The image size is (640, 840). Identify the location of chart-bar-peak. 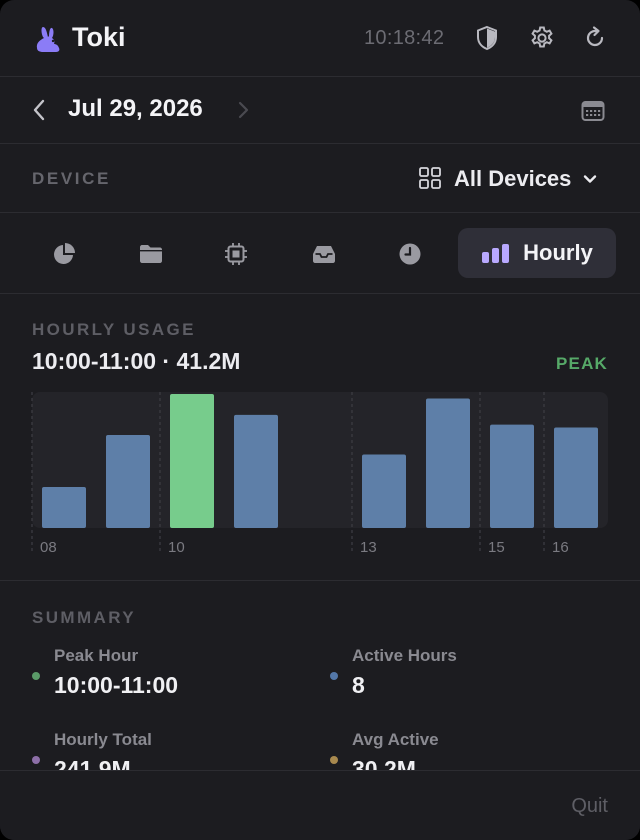
(192, 461).